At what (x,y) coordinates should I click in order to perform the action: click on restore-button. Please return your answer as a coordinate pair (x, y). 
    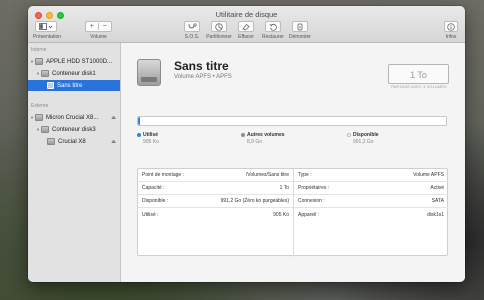
    Looking at the image, I should click on (273, 26).